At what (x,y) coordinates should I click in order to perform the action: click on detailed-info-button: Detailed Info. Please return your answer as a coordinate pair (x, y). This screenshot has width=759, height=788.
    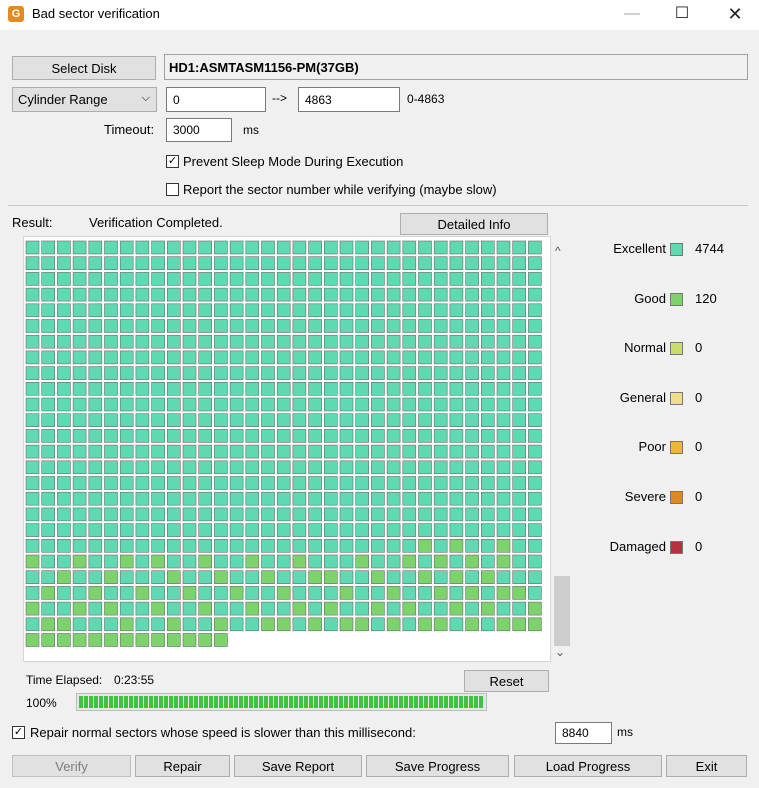
    Looking at the image, I should click on (474, 224).